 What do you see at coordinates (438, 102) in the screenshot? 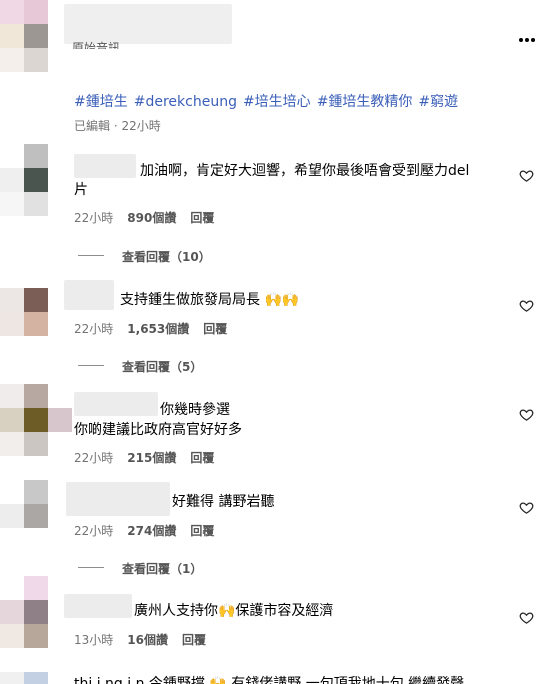
I see `hashtag-link: #窮遊` at bounding box center [438, 102].